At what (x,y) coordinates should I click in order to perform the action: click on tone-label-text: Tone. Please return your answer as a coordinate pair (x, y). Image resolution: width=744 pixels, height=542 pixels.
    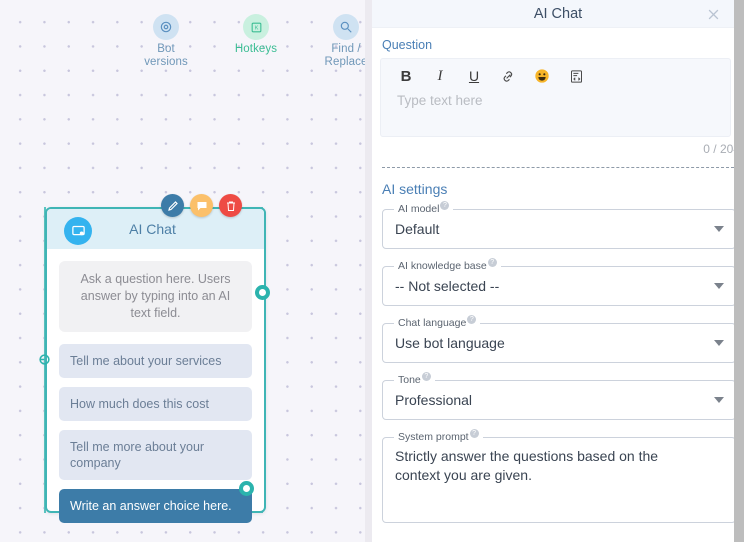
    Looking at the image, I should click on (409, 380).